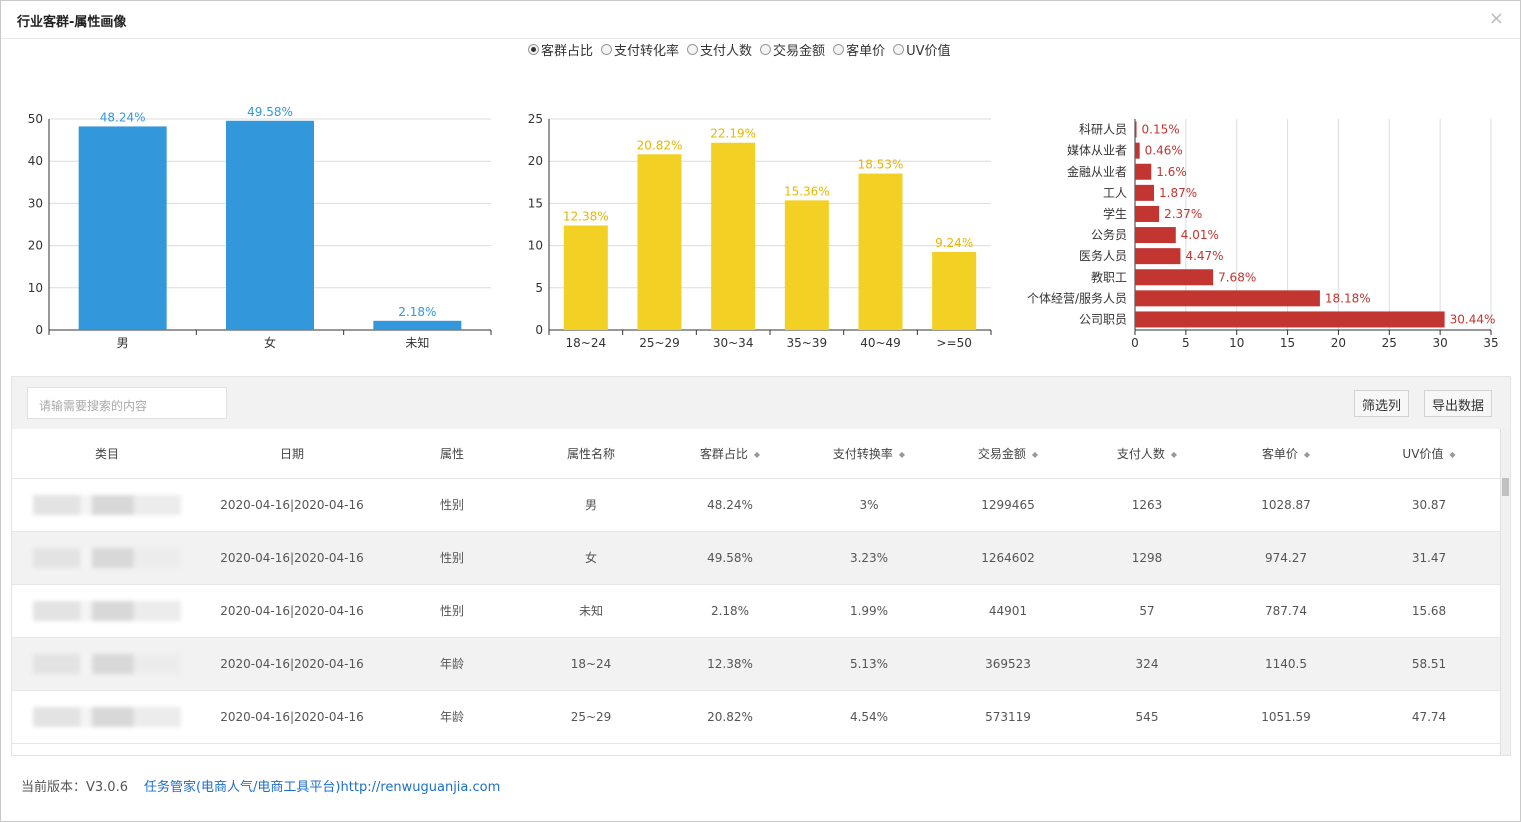 Image resolution: width=1521 pixels, height=822 pixels. What do you see at coordinates (539, 288) in the screenshot?
I see `y-tick-label: 5` at bounding box center [539, 288].